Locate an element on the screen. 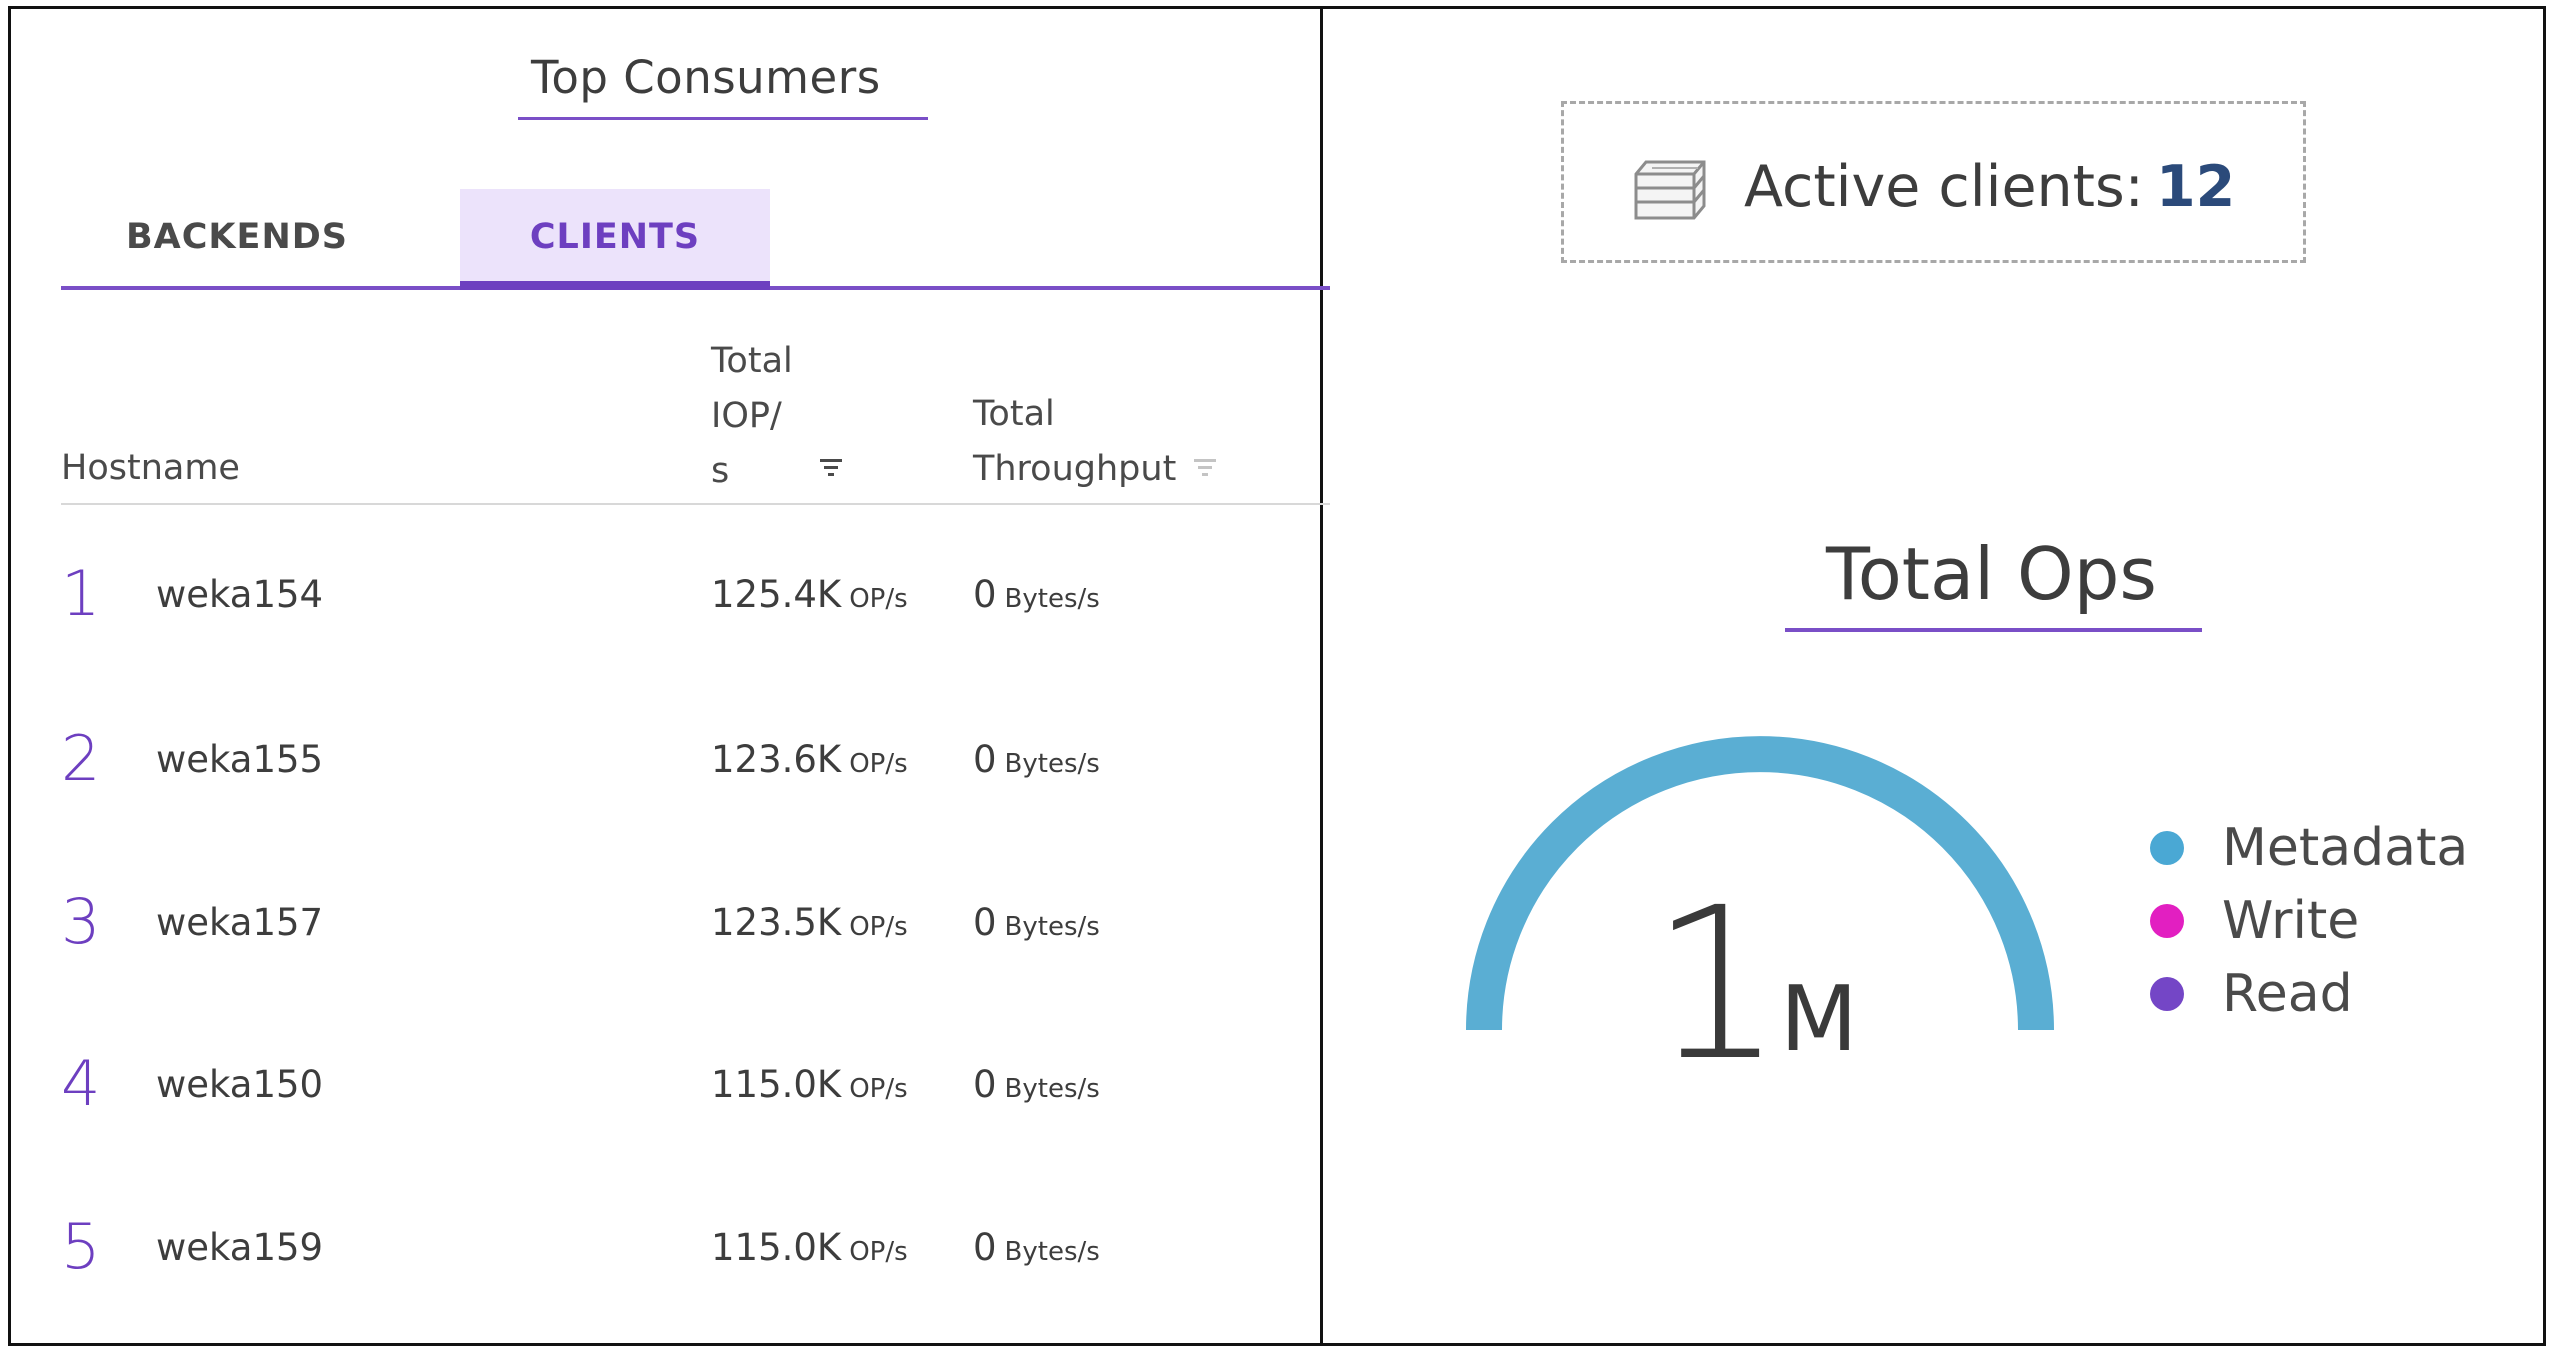  legend-label: Read is located at coordinates (2287, 994).